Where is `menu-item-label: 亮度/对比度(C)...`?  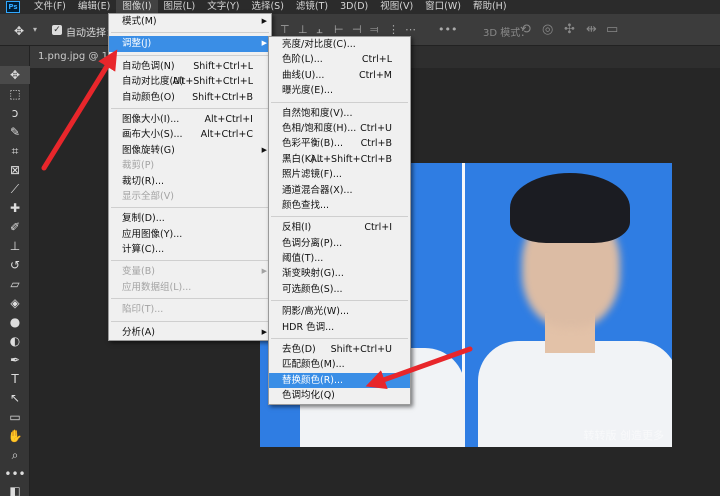 menu-item-label: 亮度/对比度(C)... is located at coordinates (319, 44).